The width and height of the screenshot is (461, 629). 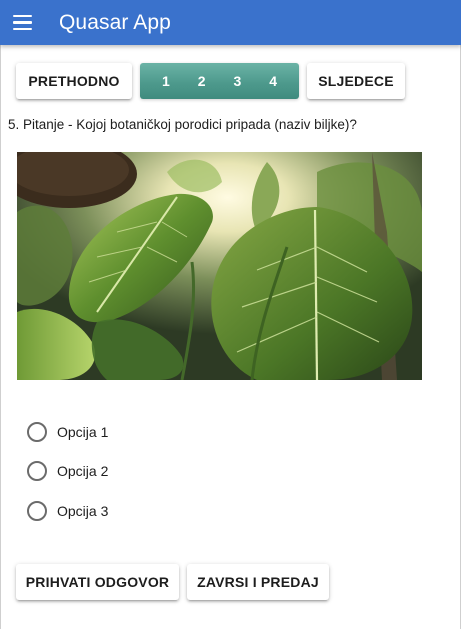 I want to click on option-1-radio, so click(x=37, y=432).